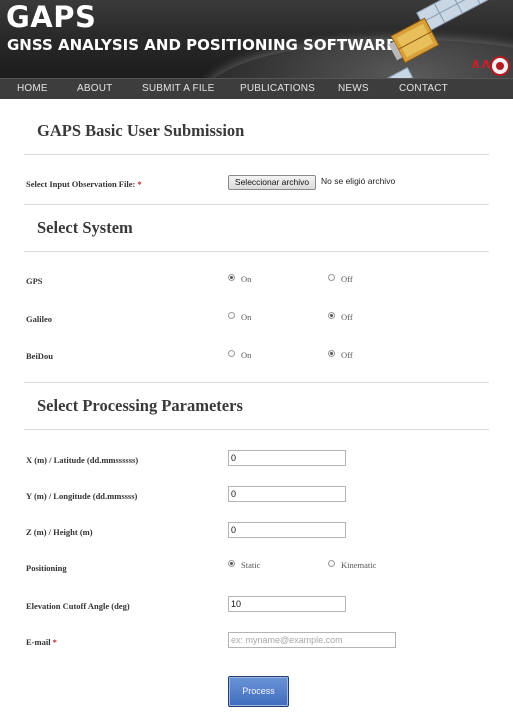 Image resolution: width=513 pixels, height=719 pixels. Describe the element at coordinates (32, 88) in the screenshot. I see `nav-home: HOME` at that location.